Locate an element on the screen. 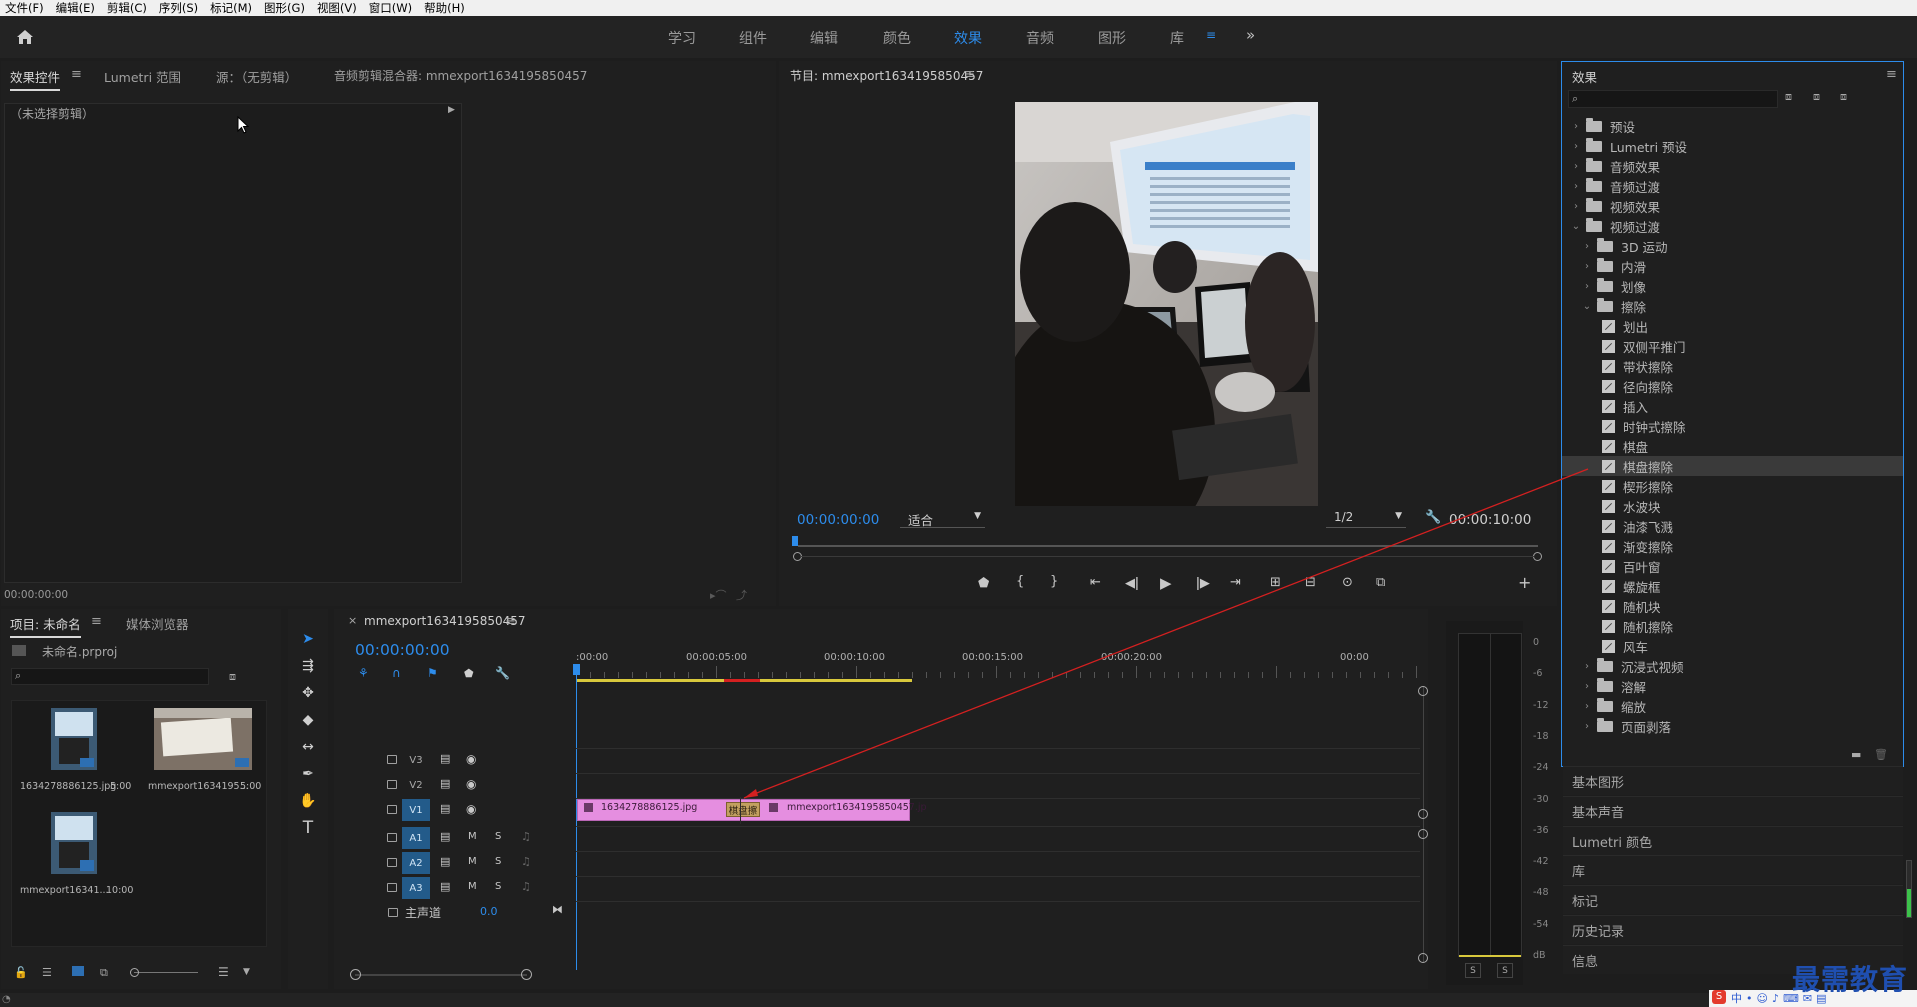  menu-item: 窗口(W) is located at coordinates (391, 8).